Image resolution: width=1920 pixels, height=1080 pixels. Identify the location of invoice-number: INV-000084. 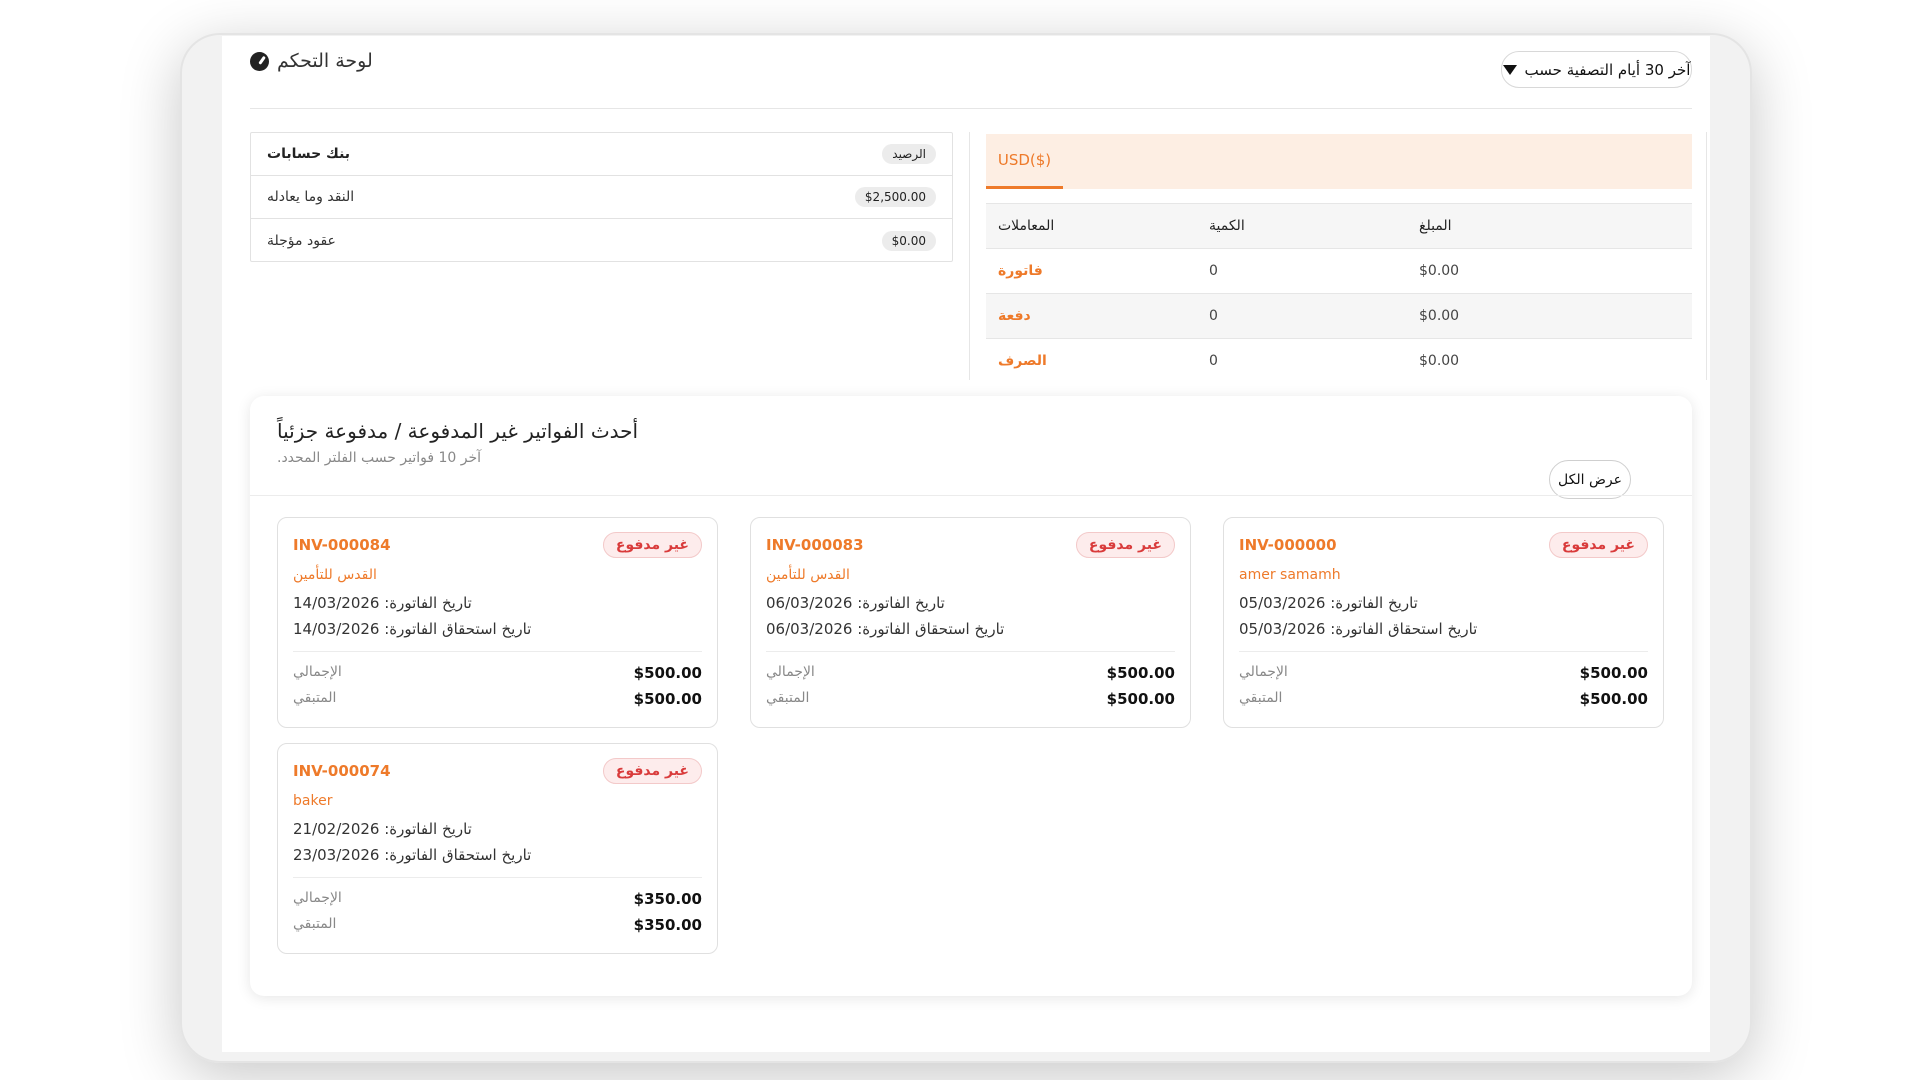
(342, 545).